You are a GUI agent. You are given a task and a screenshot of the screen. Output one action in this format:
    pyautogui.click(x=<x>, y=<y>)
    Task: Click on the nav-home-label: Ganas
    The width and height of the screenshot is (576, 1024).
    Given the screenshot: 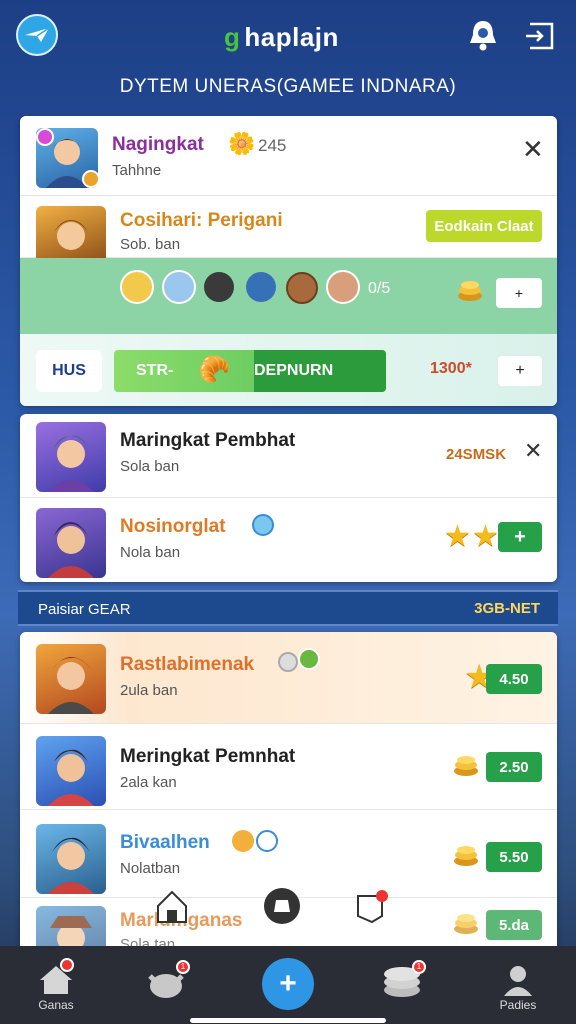 What is the action you would take?
    pyautogui.click(x=56, y=1005)
    